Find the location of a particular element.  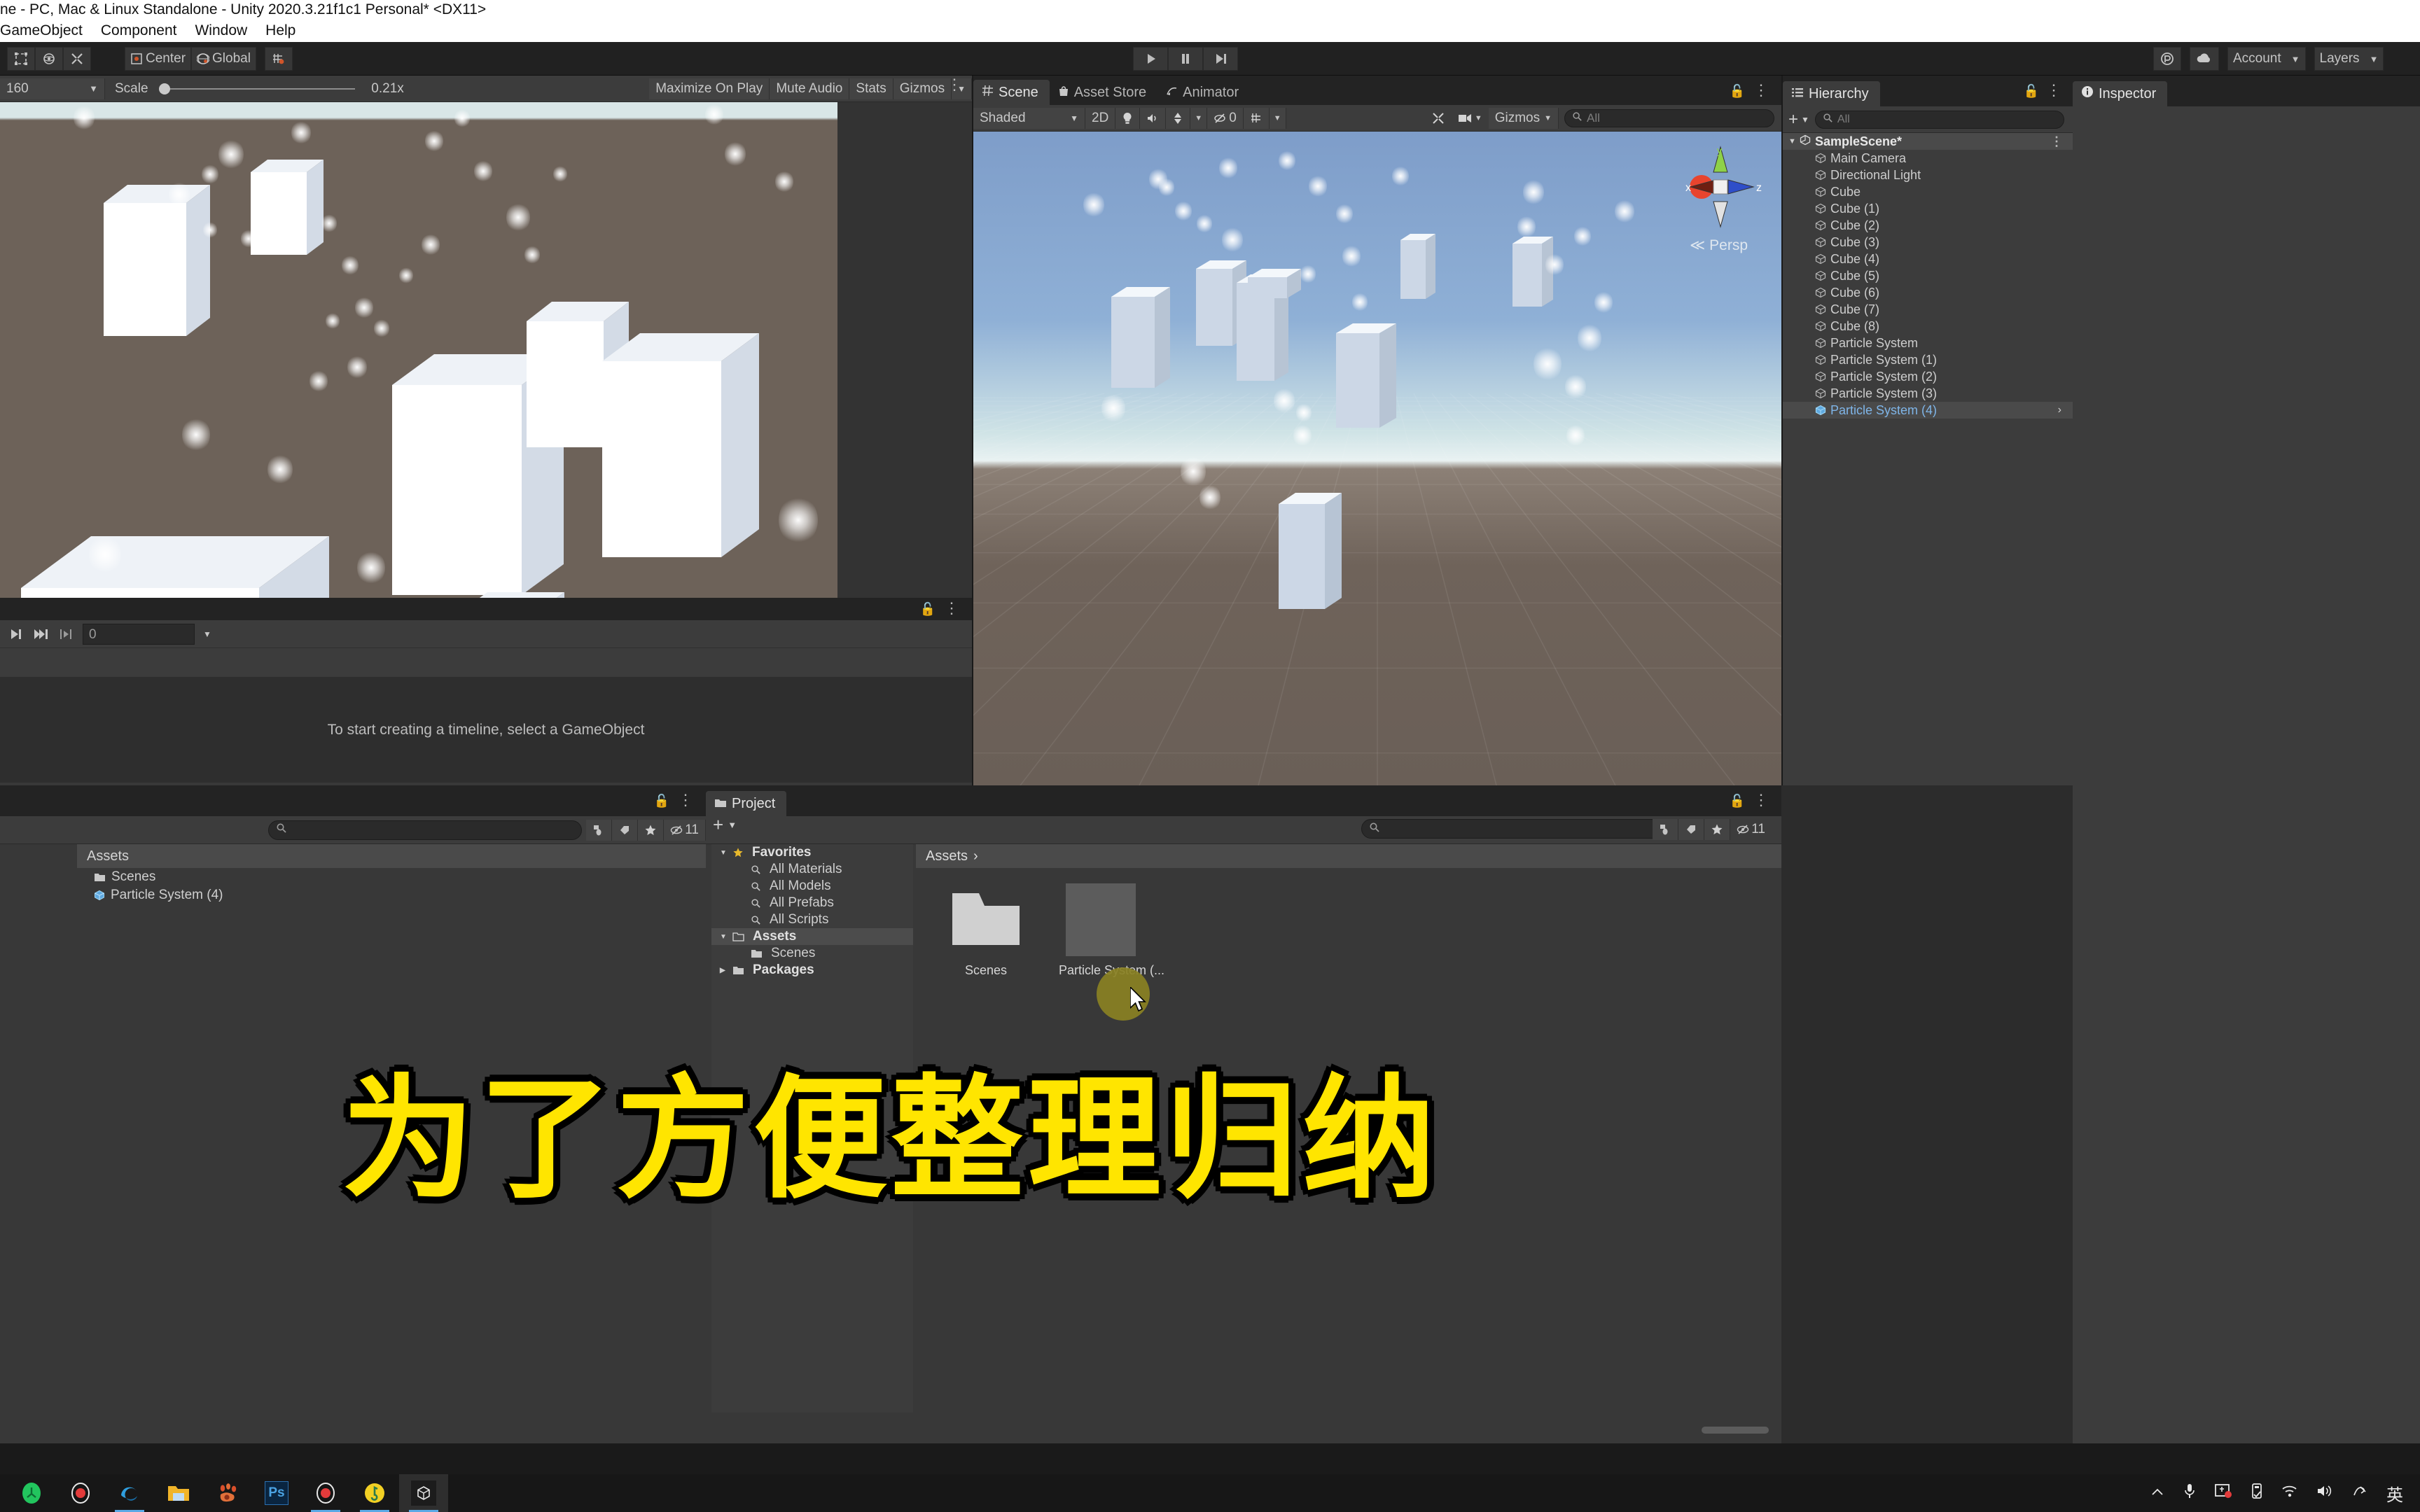

project-left-menu-icon: ⋮ is located at coordinates (685, 800).